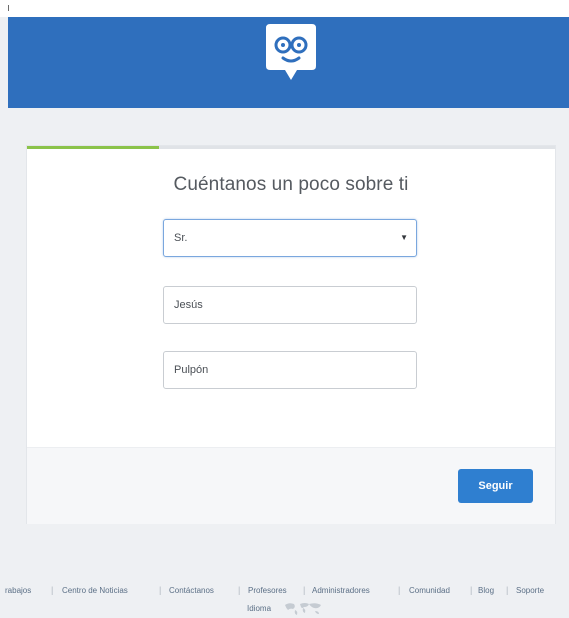  What do you see at coordinates (290, 370) in the screenshot?
I see `last-name-field: Pulpón` at bounding box center [290, 370].